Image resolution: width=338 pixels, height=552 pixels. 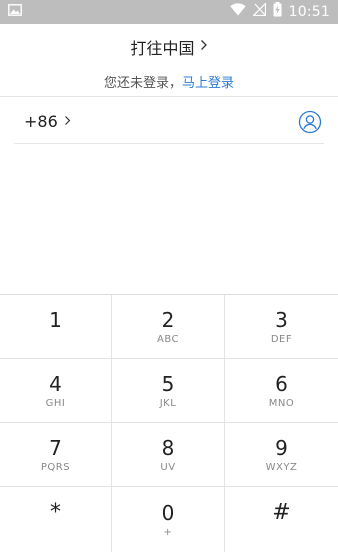 I want to click on key-1: 1, so click(x=56, y=327).